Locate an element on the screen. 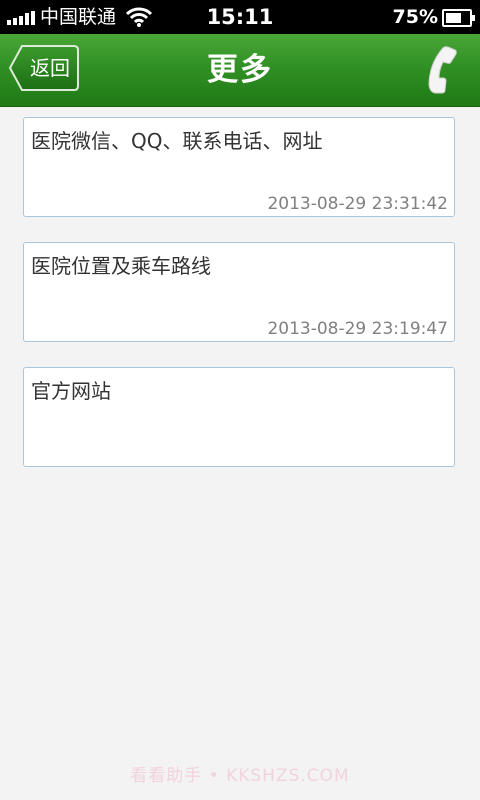 This screenshot has height=800, width=480. list-item: 医院微信、QQ、联系电话、网址 2013-08-29 23:31:42 is located at coordinates (239, 167).